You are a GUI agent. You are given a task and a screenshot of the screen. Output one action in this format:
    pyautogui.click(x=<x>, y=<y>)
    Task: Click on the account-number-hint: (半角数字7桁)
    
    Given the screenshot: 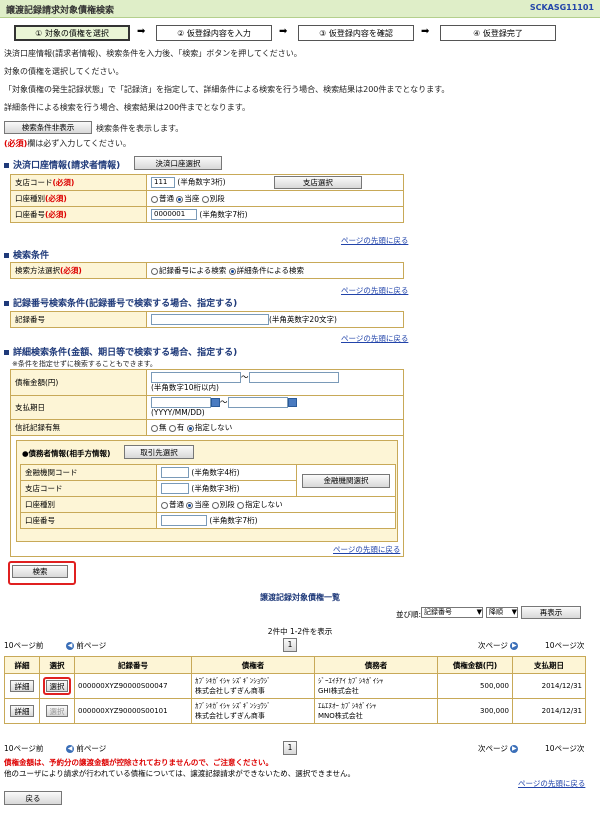 What is the action you would take?
    pyautogui.click(x=223, y=214)
    